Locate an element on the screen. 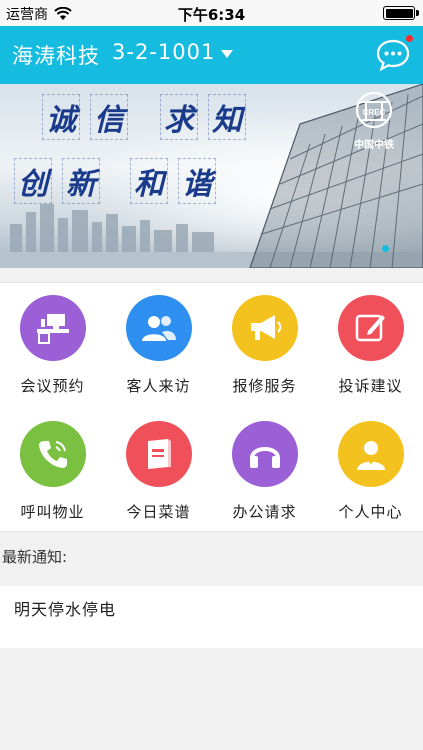  notice-item: 明天停水停电 is located at coordinates (211, 617).